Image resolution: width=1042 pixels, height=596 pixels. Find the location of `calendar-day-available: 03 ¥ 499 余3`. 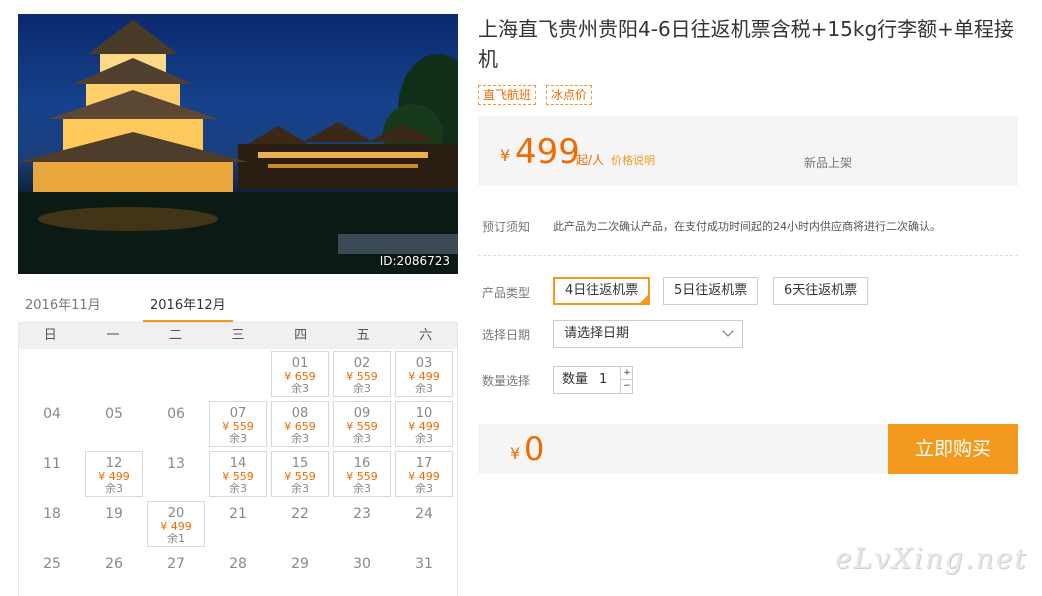

calendar-day-available: 03 ¥ 499 余3 is located at coordinates (424, 374).